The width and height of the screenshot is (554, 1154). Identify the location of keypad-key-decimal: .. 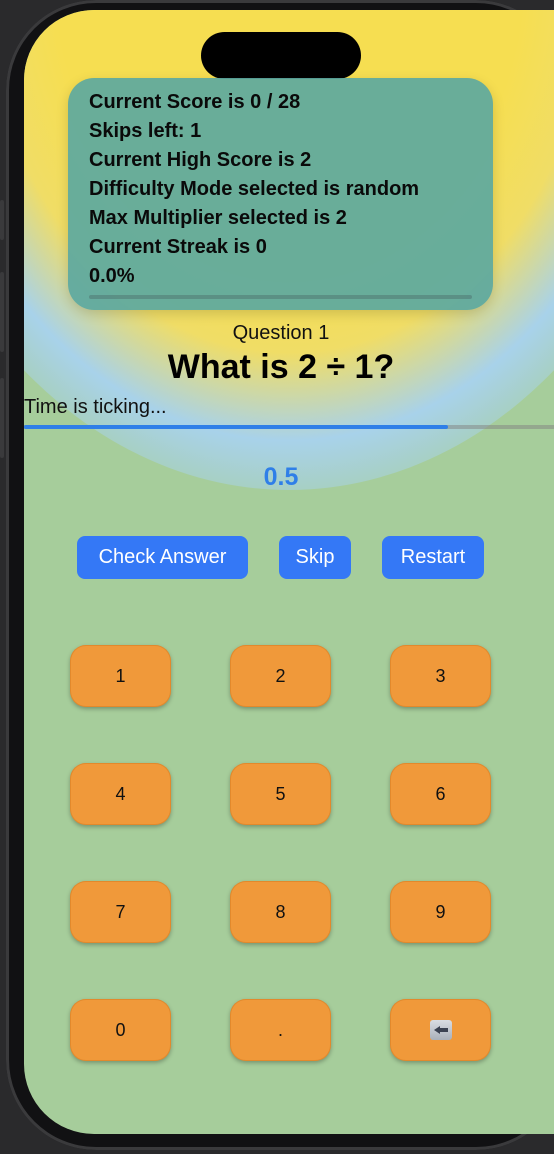
(280, 1030).